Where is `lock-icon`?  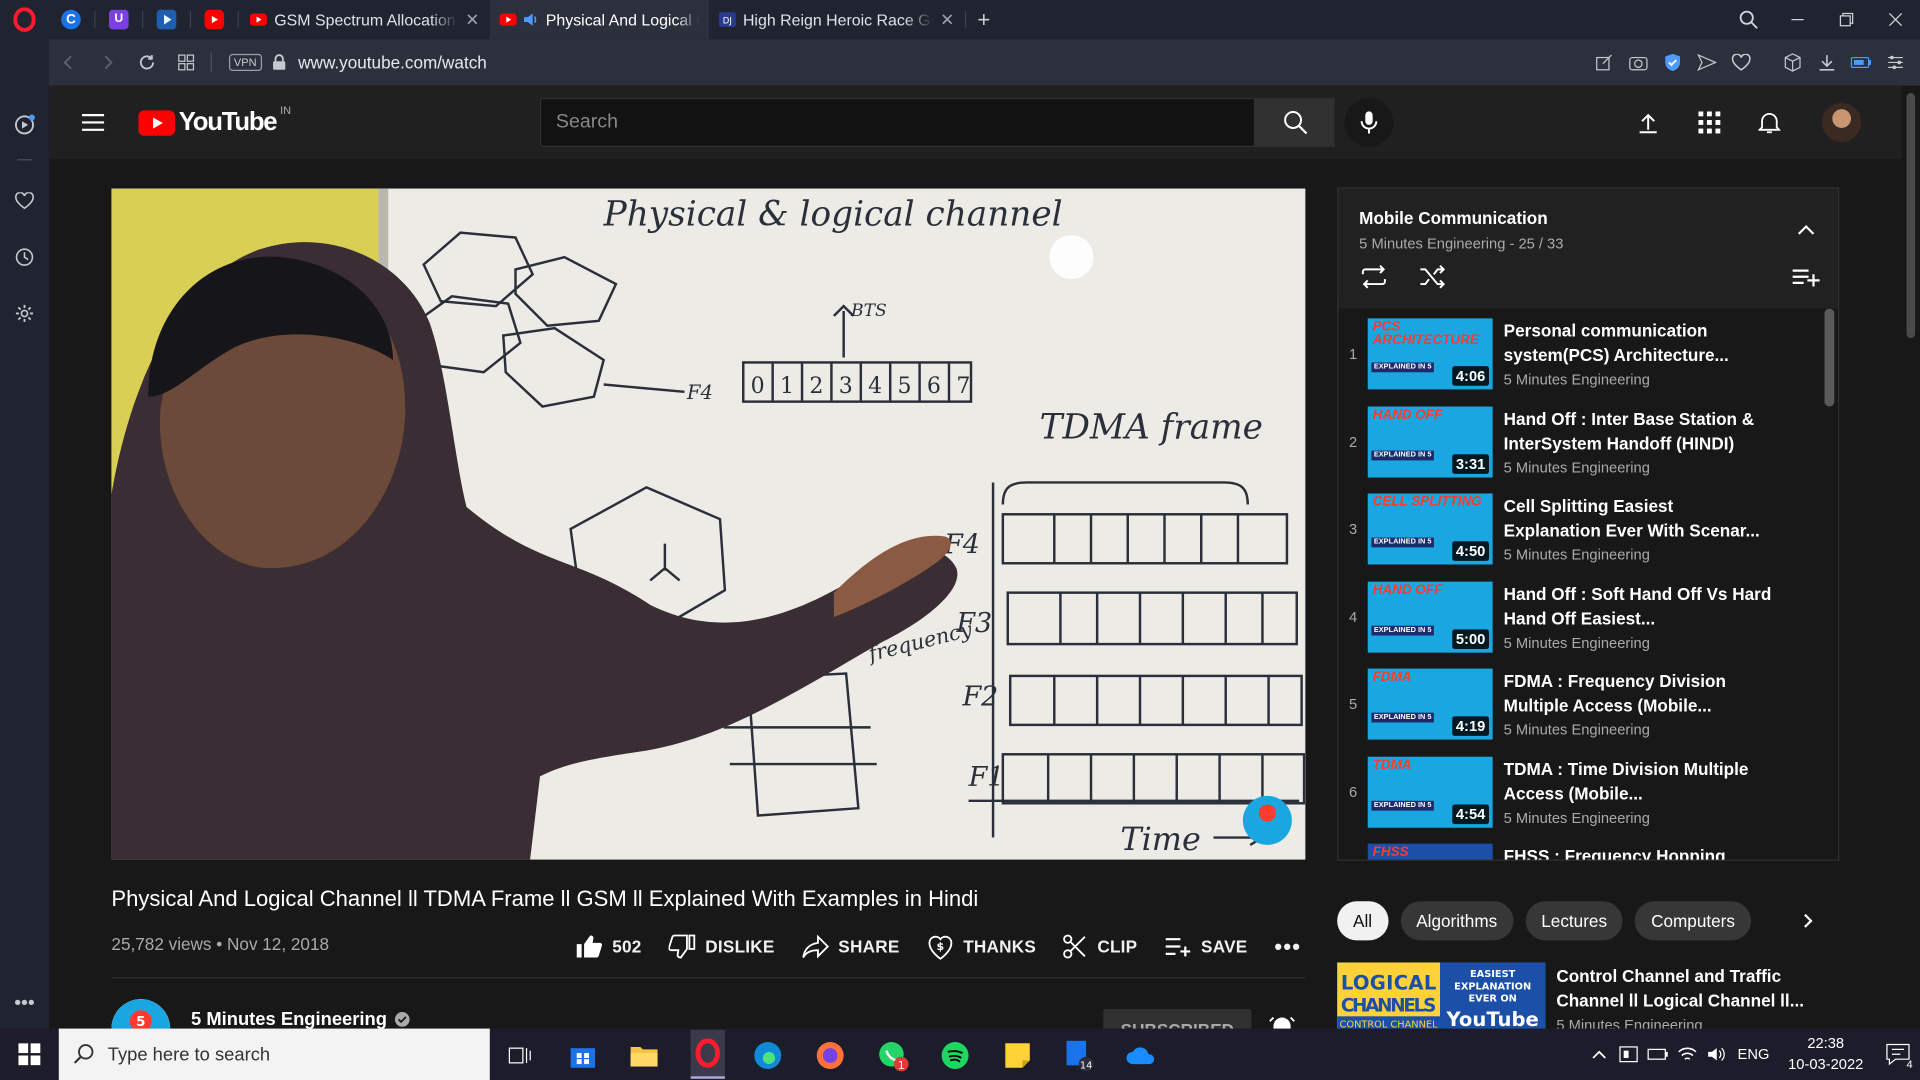
lock-icon is located at coordinates (278, 62).